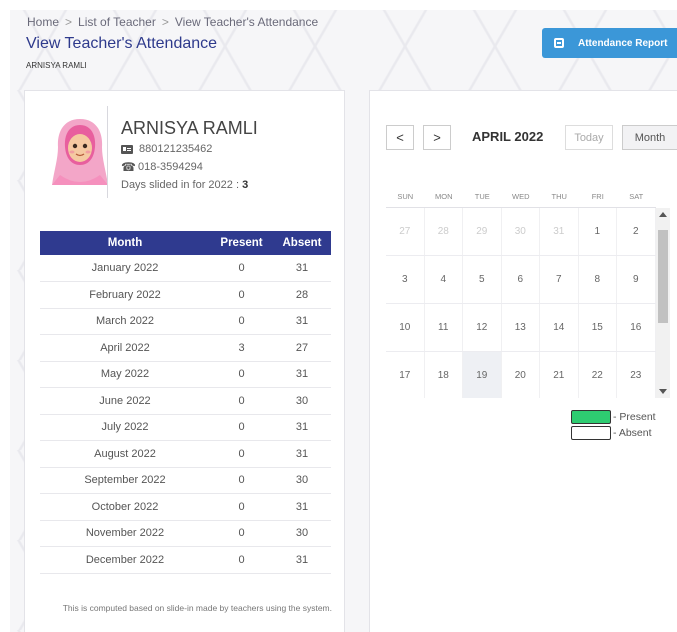 Image resolution: width=677 pixels, height=632 pixels. What do you see at coordinates (444, 279) in the screenshot?
I see `calendar-day: 4` at bounding box center [444, 279].